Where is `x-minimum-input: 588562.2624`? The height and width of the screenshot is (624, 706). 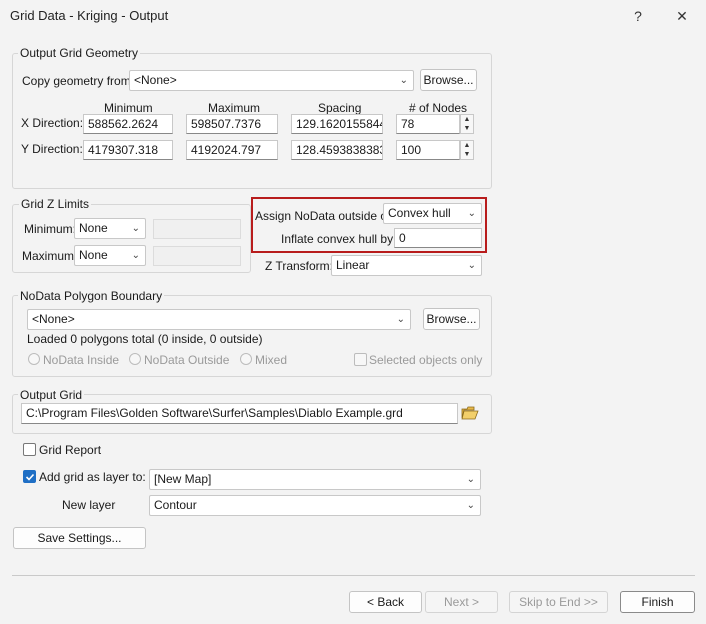
x-minimum-input: 588562.2624 is located at coordinates (128, 124).